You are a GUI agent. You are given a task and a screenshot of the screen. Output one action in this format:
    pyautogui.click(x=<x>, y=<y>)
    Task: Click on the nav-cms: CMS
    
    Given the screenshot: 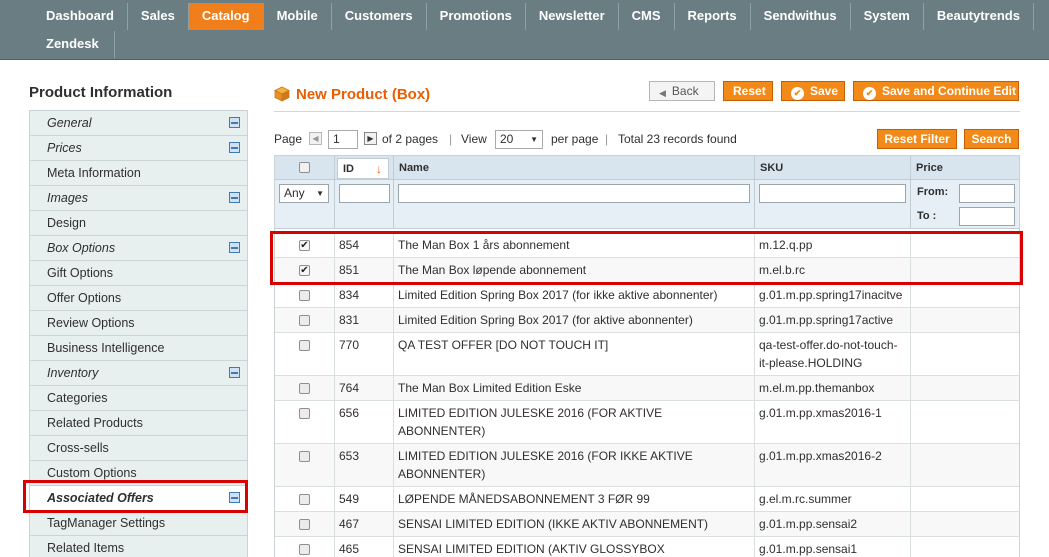 What is the action you would take?
    pyautogui.click(x=647, y=16)
    